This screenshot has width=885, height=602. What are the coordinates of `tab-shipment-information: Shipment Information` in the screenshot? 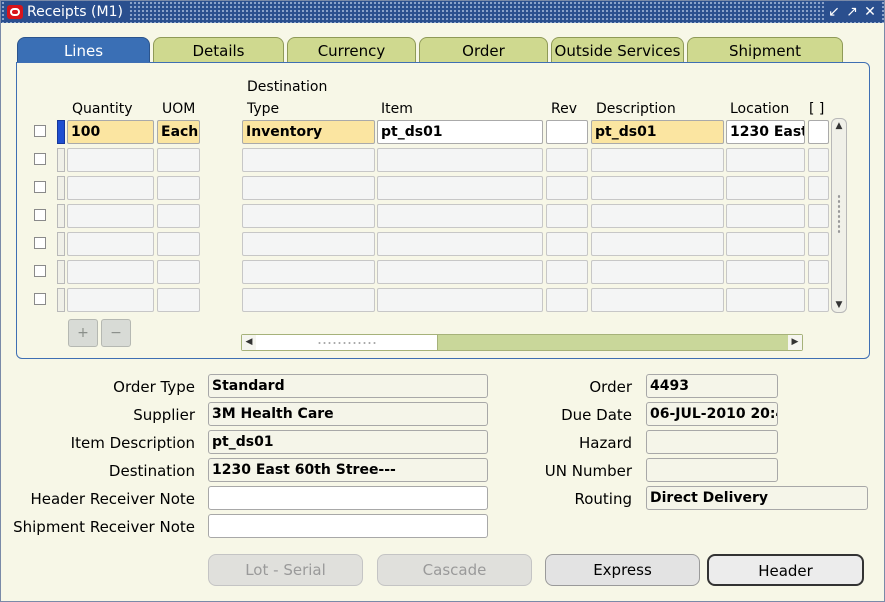 It's located at (765, 61).